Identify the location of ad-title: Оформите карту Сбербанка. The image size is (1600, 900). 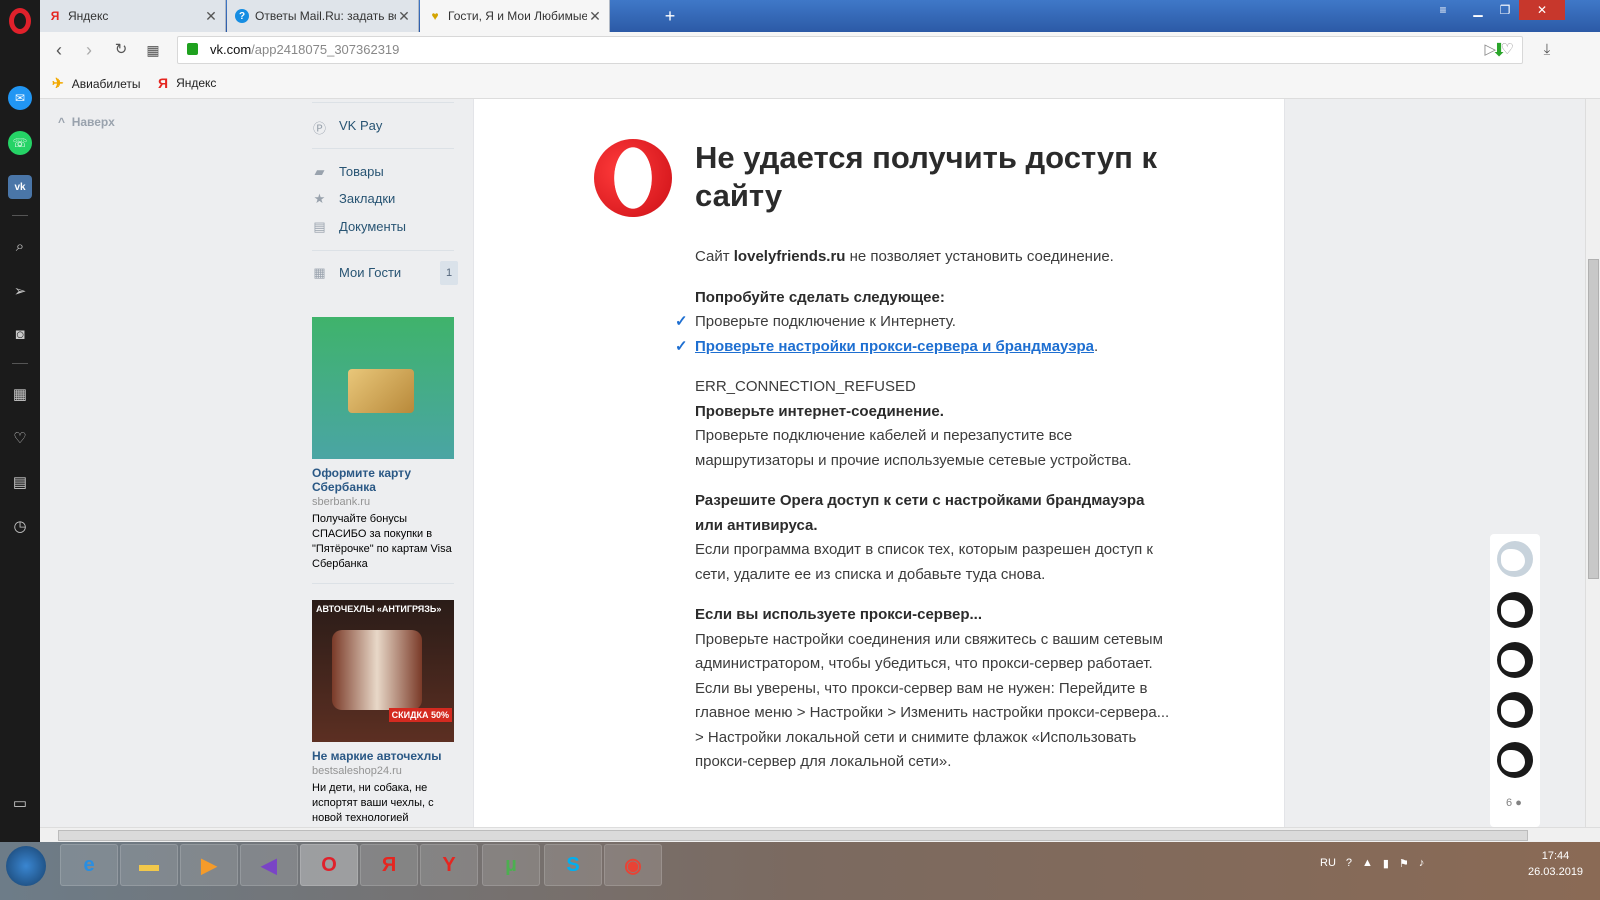
(383, 480).